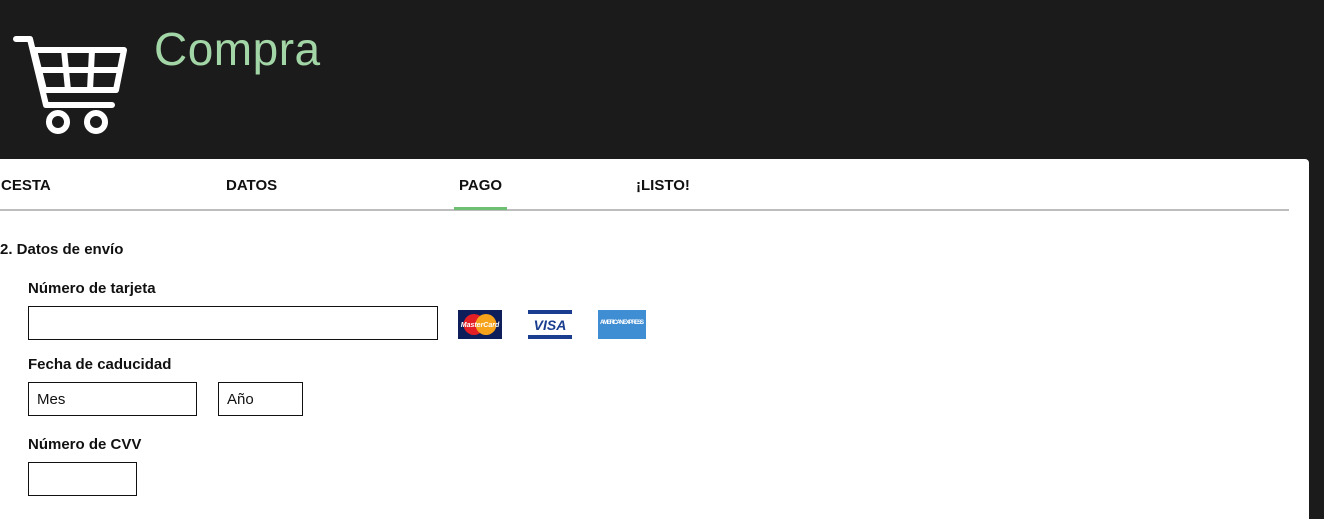  I want to click on expiry-label: Fecha de caducidad, so click(100, 364).